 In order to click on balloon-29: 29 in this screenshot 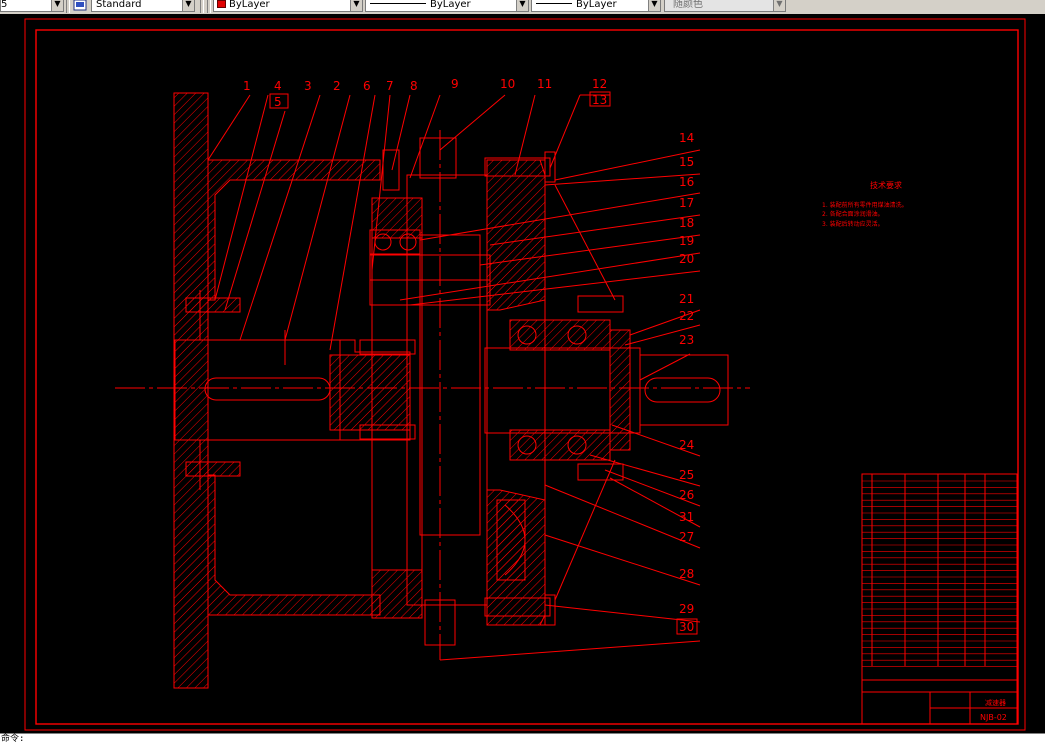, I will do `click(686, 609)`.